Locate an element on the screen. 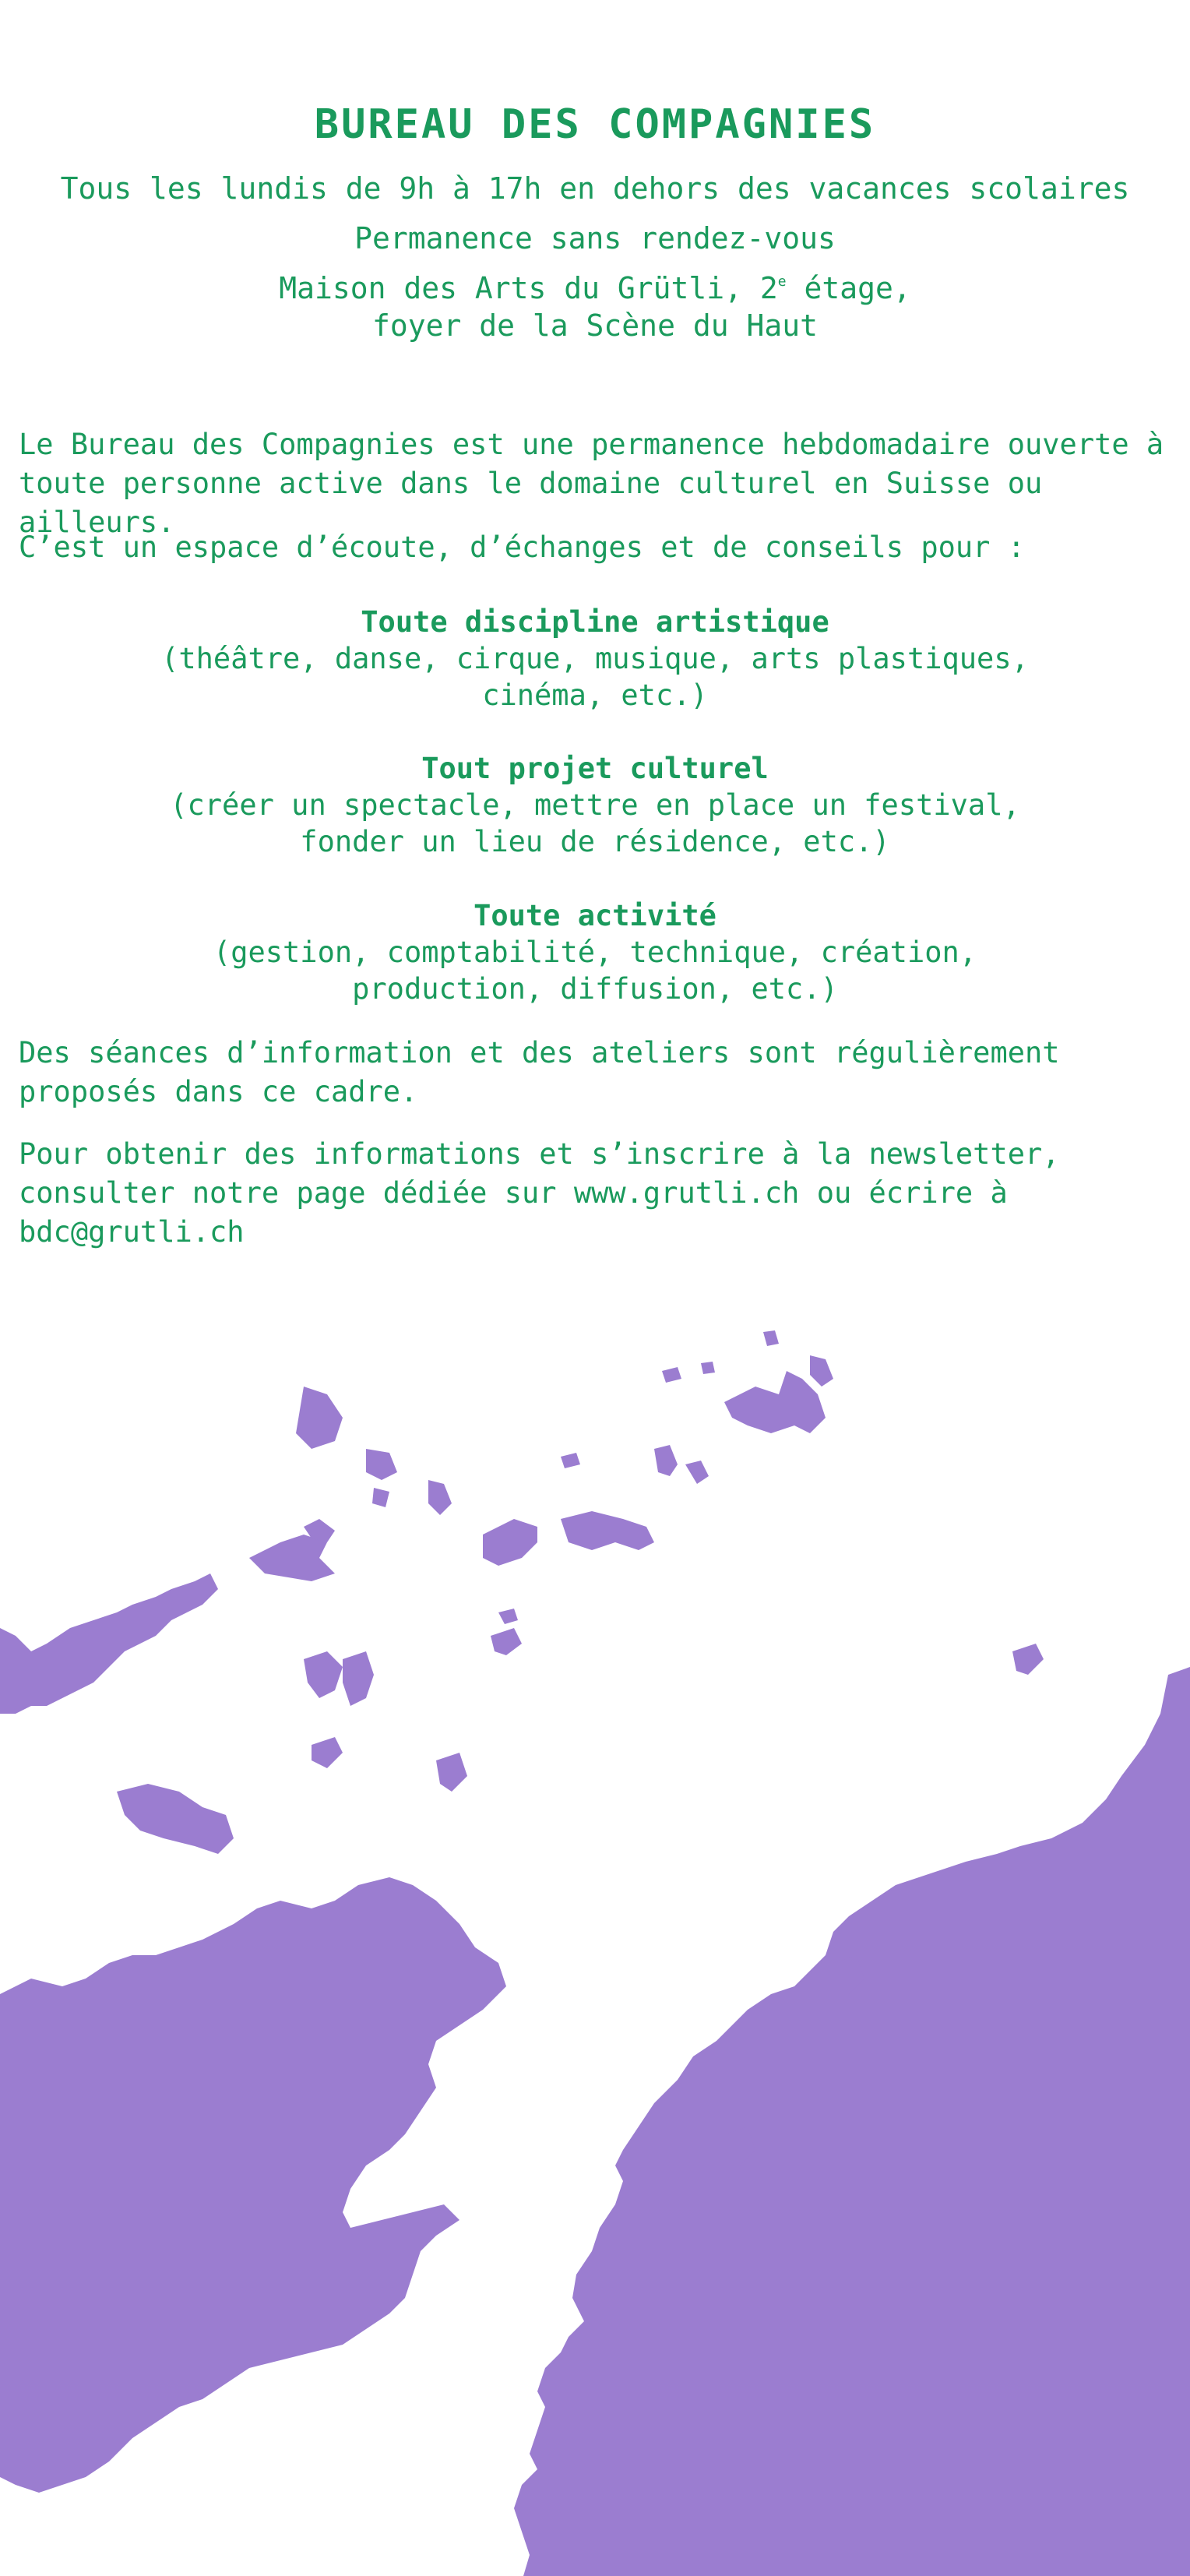 This screenshot has height=2576, width=1190. location-text: Maison des Arts du Grütli, 2 is located at coordinates (528, 288).